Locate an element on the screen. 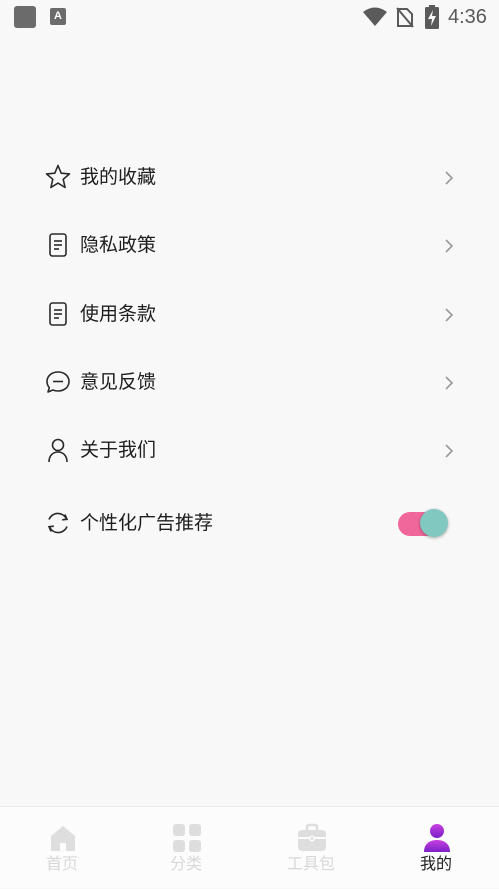 The height and width of the screenshot is (889, 499). menu-item-label: 我的收藏 is located at coordinates (118, 177).